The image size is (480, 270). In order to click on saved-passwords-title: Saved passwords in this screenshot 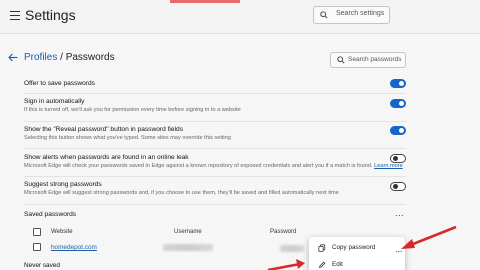, I will do `click(50, 214)`.